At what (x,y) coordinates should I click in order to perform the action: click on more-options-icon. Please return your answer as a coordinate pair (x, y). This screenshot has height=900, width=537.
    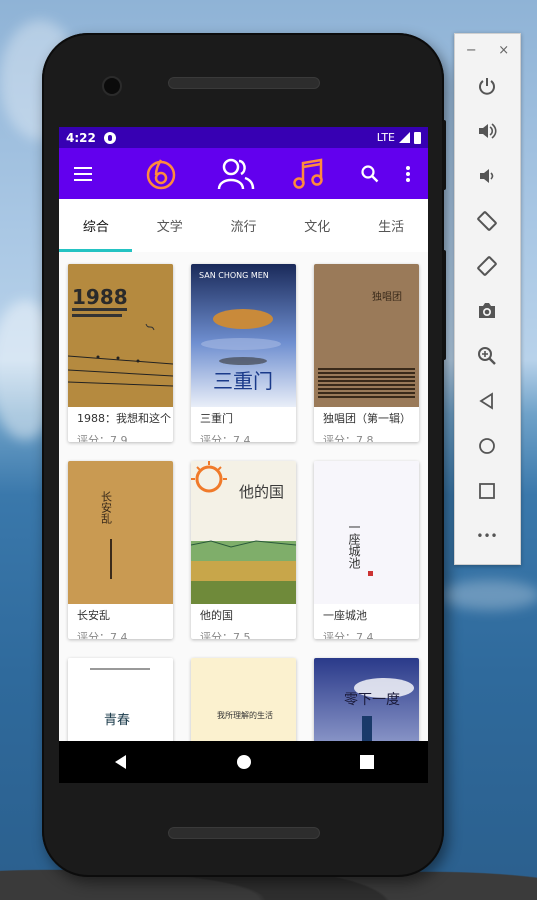
    Looking at the image, I should click on (408, 173).